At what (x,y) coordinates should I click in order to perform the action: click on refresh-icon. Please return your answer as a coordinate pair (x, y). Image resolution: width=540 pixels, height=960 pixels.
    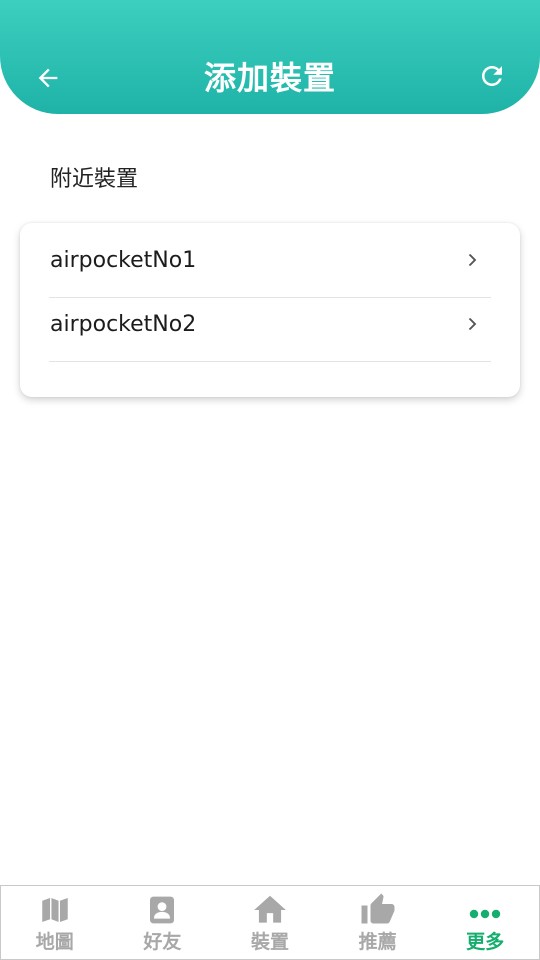
    Looking at the image, I should click on (492, 76).